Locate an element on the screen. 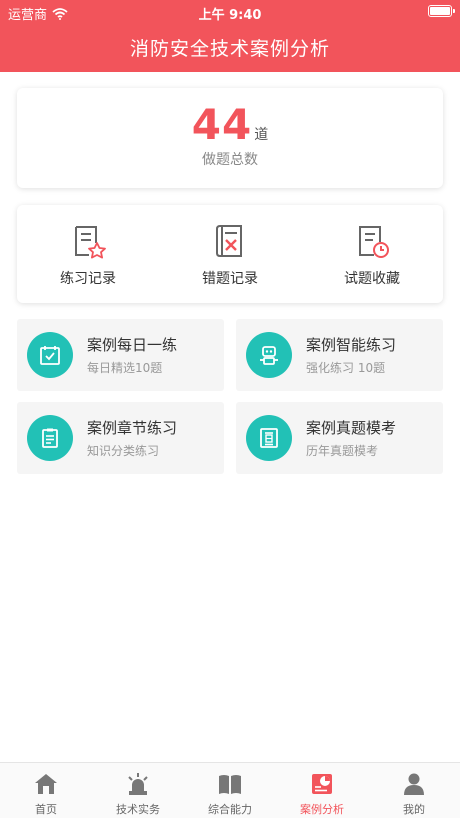 Image resolution: width=460 pixels, height=818 pixels. clipboard-icon is located at coordinates (50, 438).